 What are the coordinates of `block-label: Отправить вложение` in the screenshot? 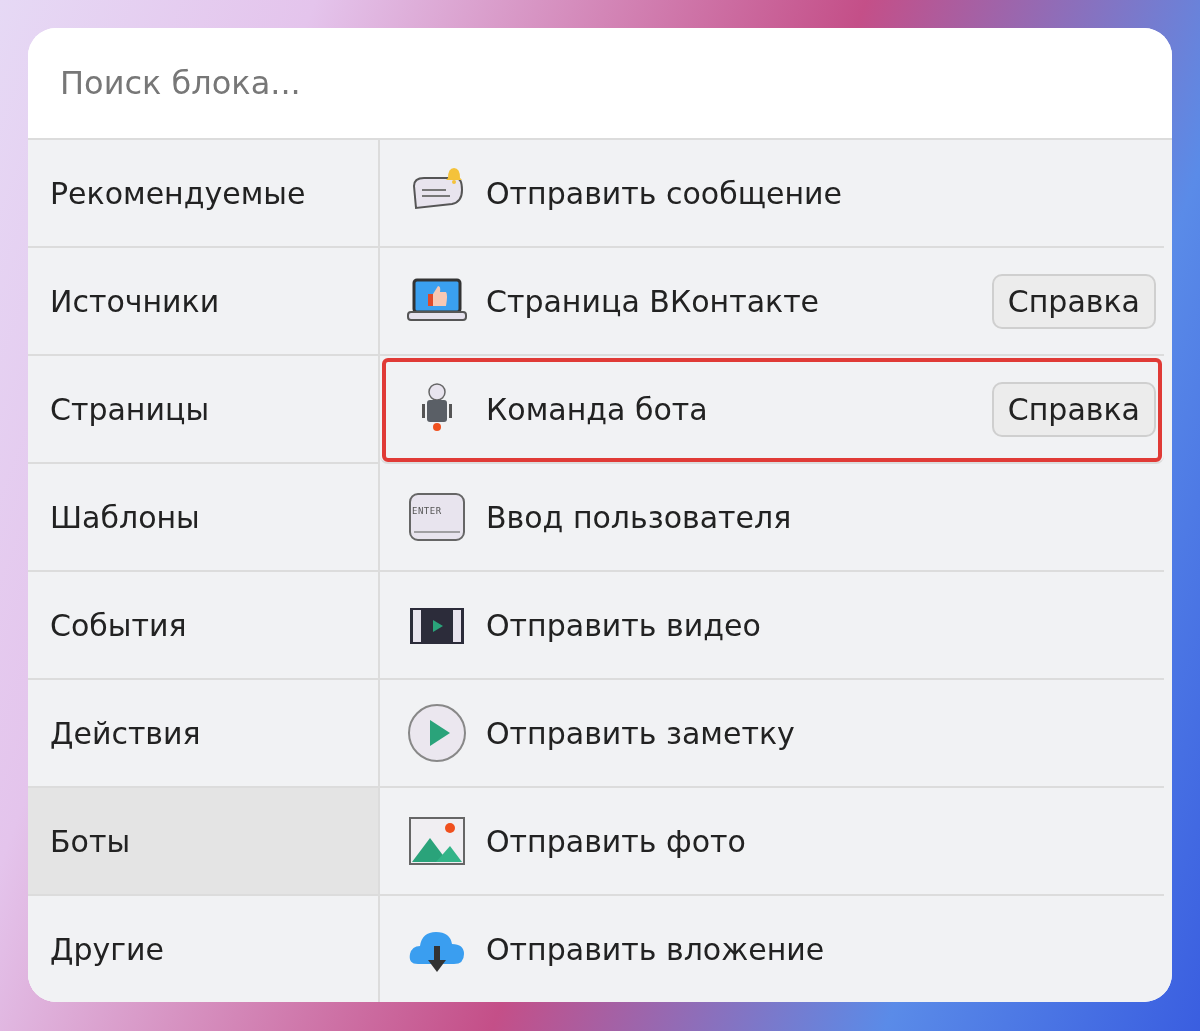 It's located at (656, 949).